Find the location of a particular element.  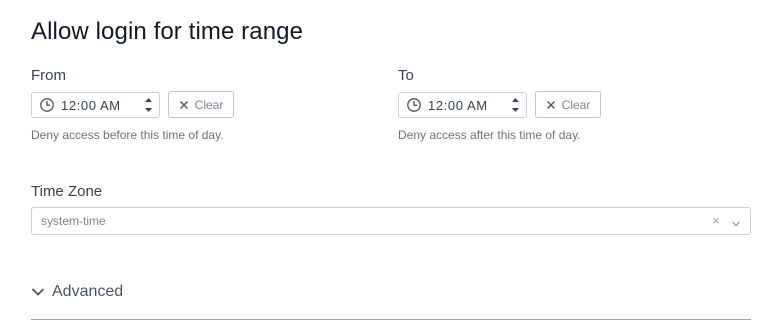

to-spinner-arrows-icon is located at coordinates (515, 105).